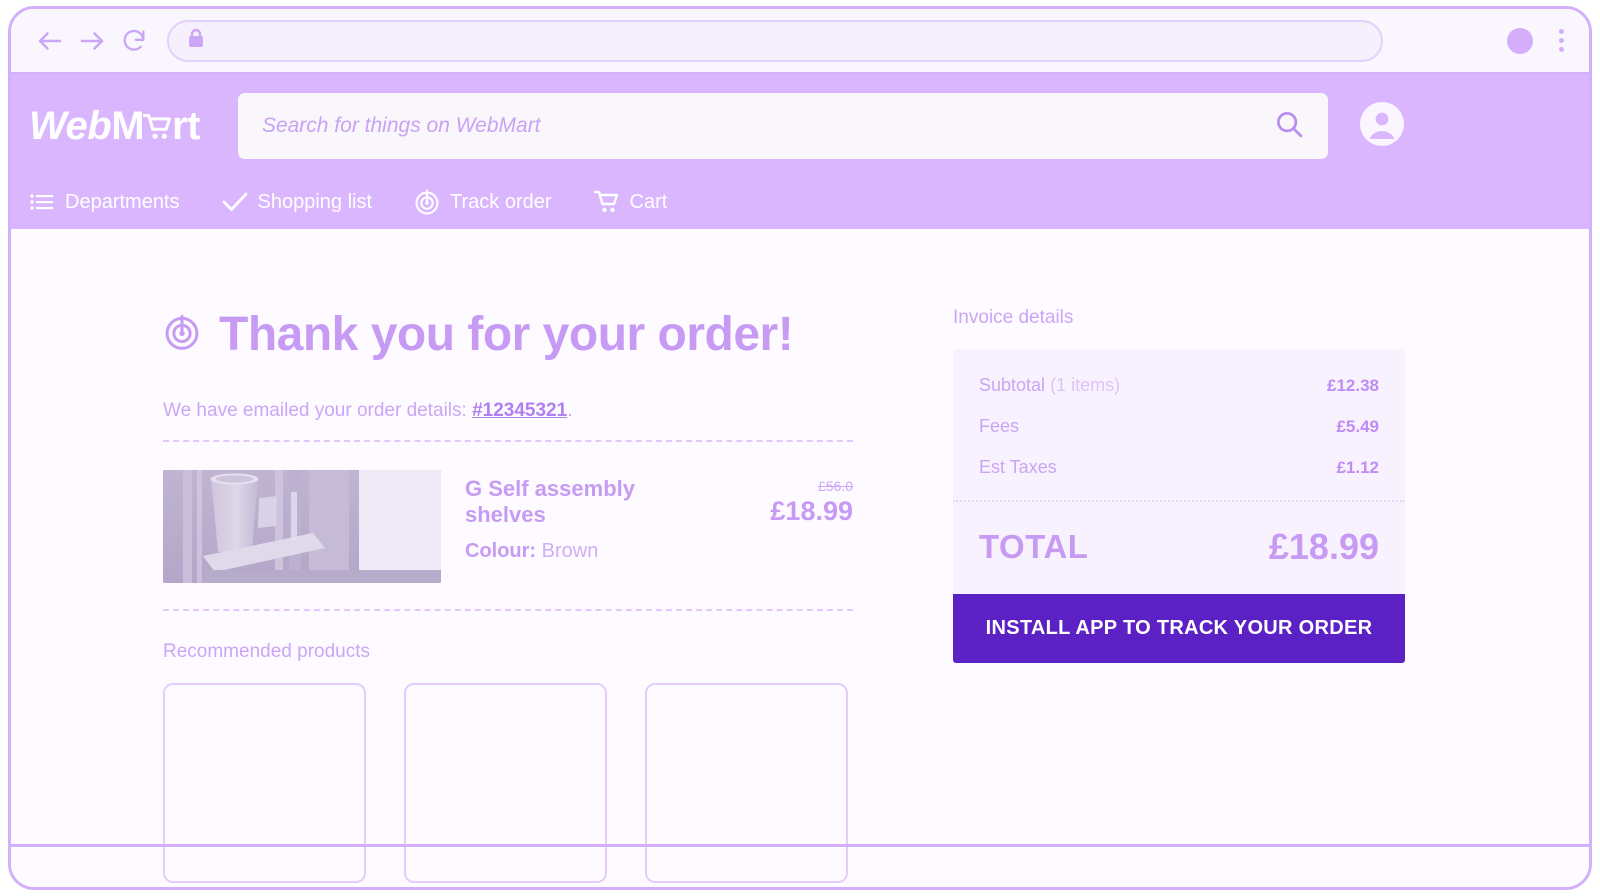  What do you see at coordinates (501, 551) in the screenshot?
I see `product-colour-label: Colour:` at bounding box center [501, 551].